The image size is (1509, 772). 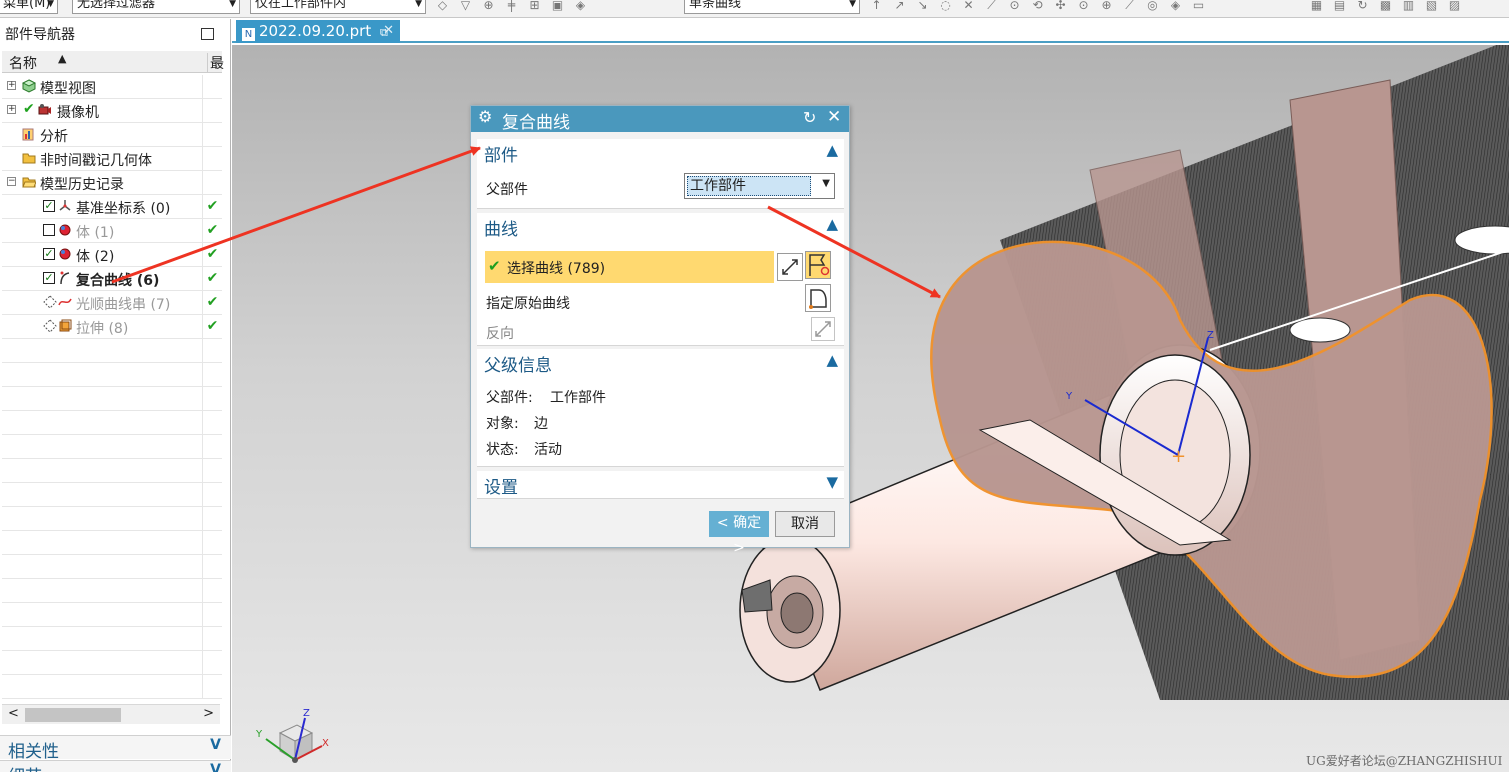 What do you see at coordinates (1362, 8) in the screenshot?
I see `misc-icon-3: ↻` at bounding box center [1362, 8].